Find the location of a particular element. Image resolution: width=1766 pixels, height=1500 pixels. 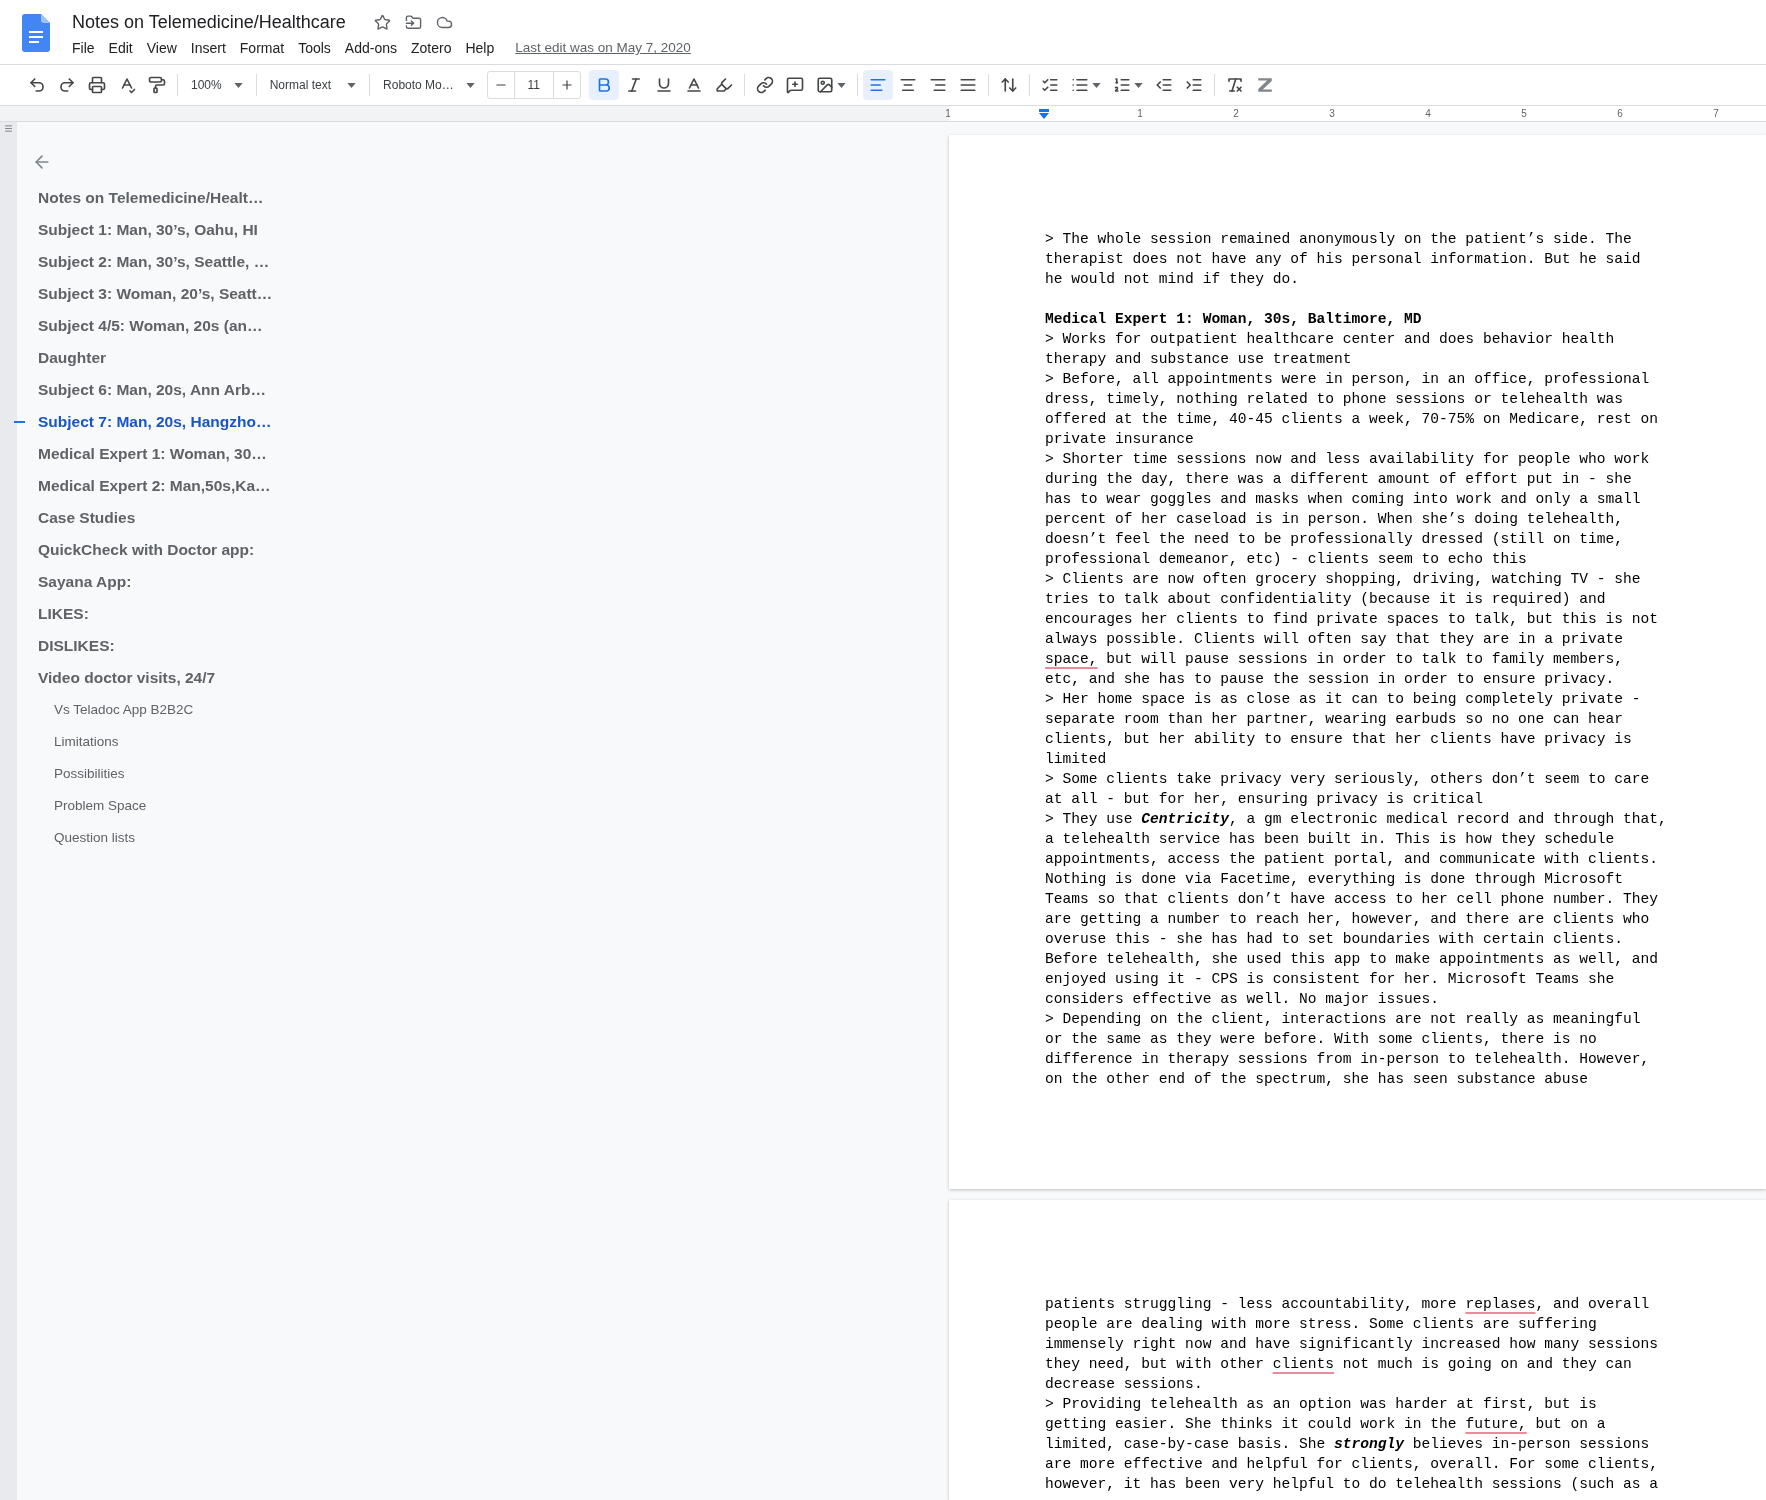

text-line: > Depending on the client, interactions are not really as meaningful is located at coordinates (1343, 1019).